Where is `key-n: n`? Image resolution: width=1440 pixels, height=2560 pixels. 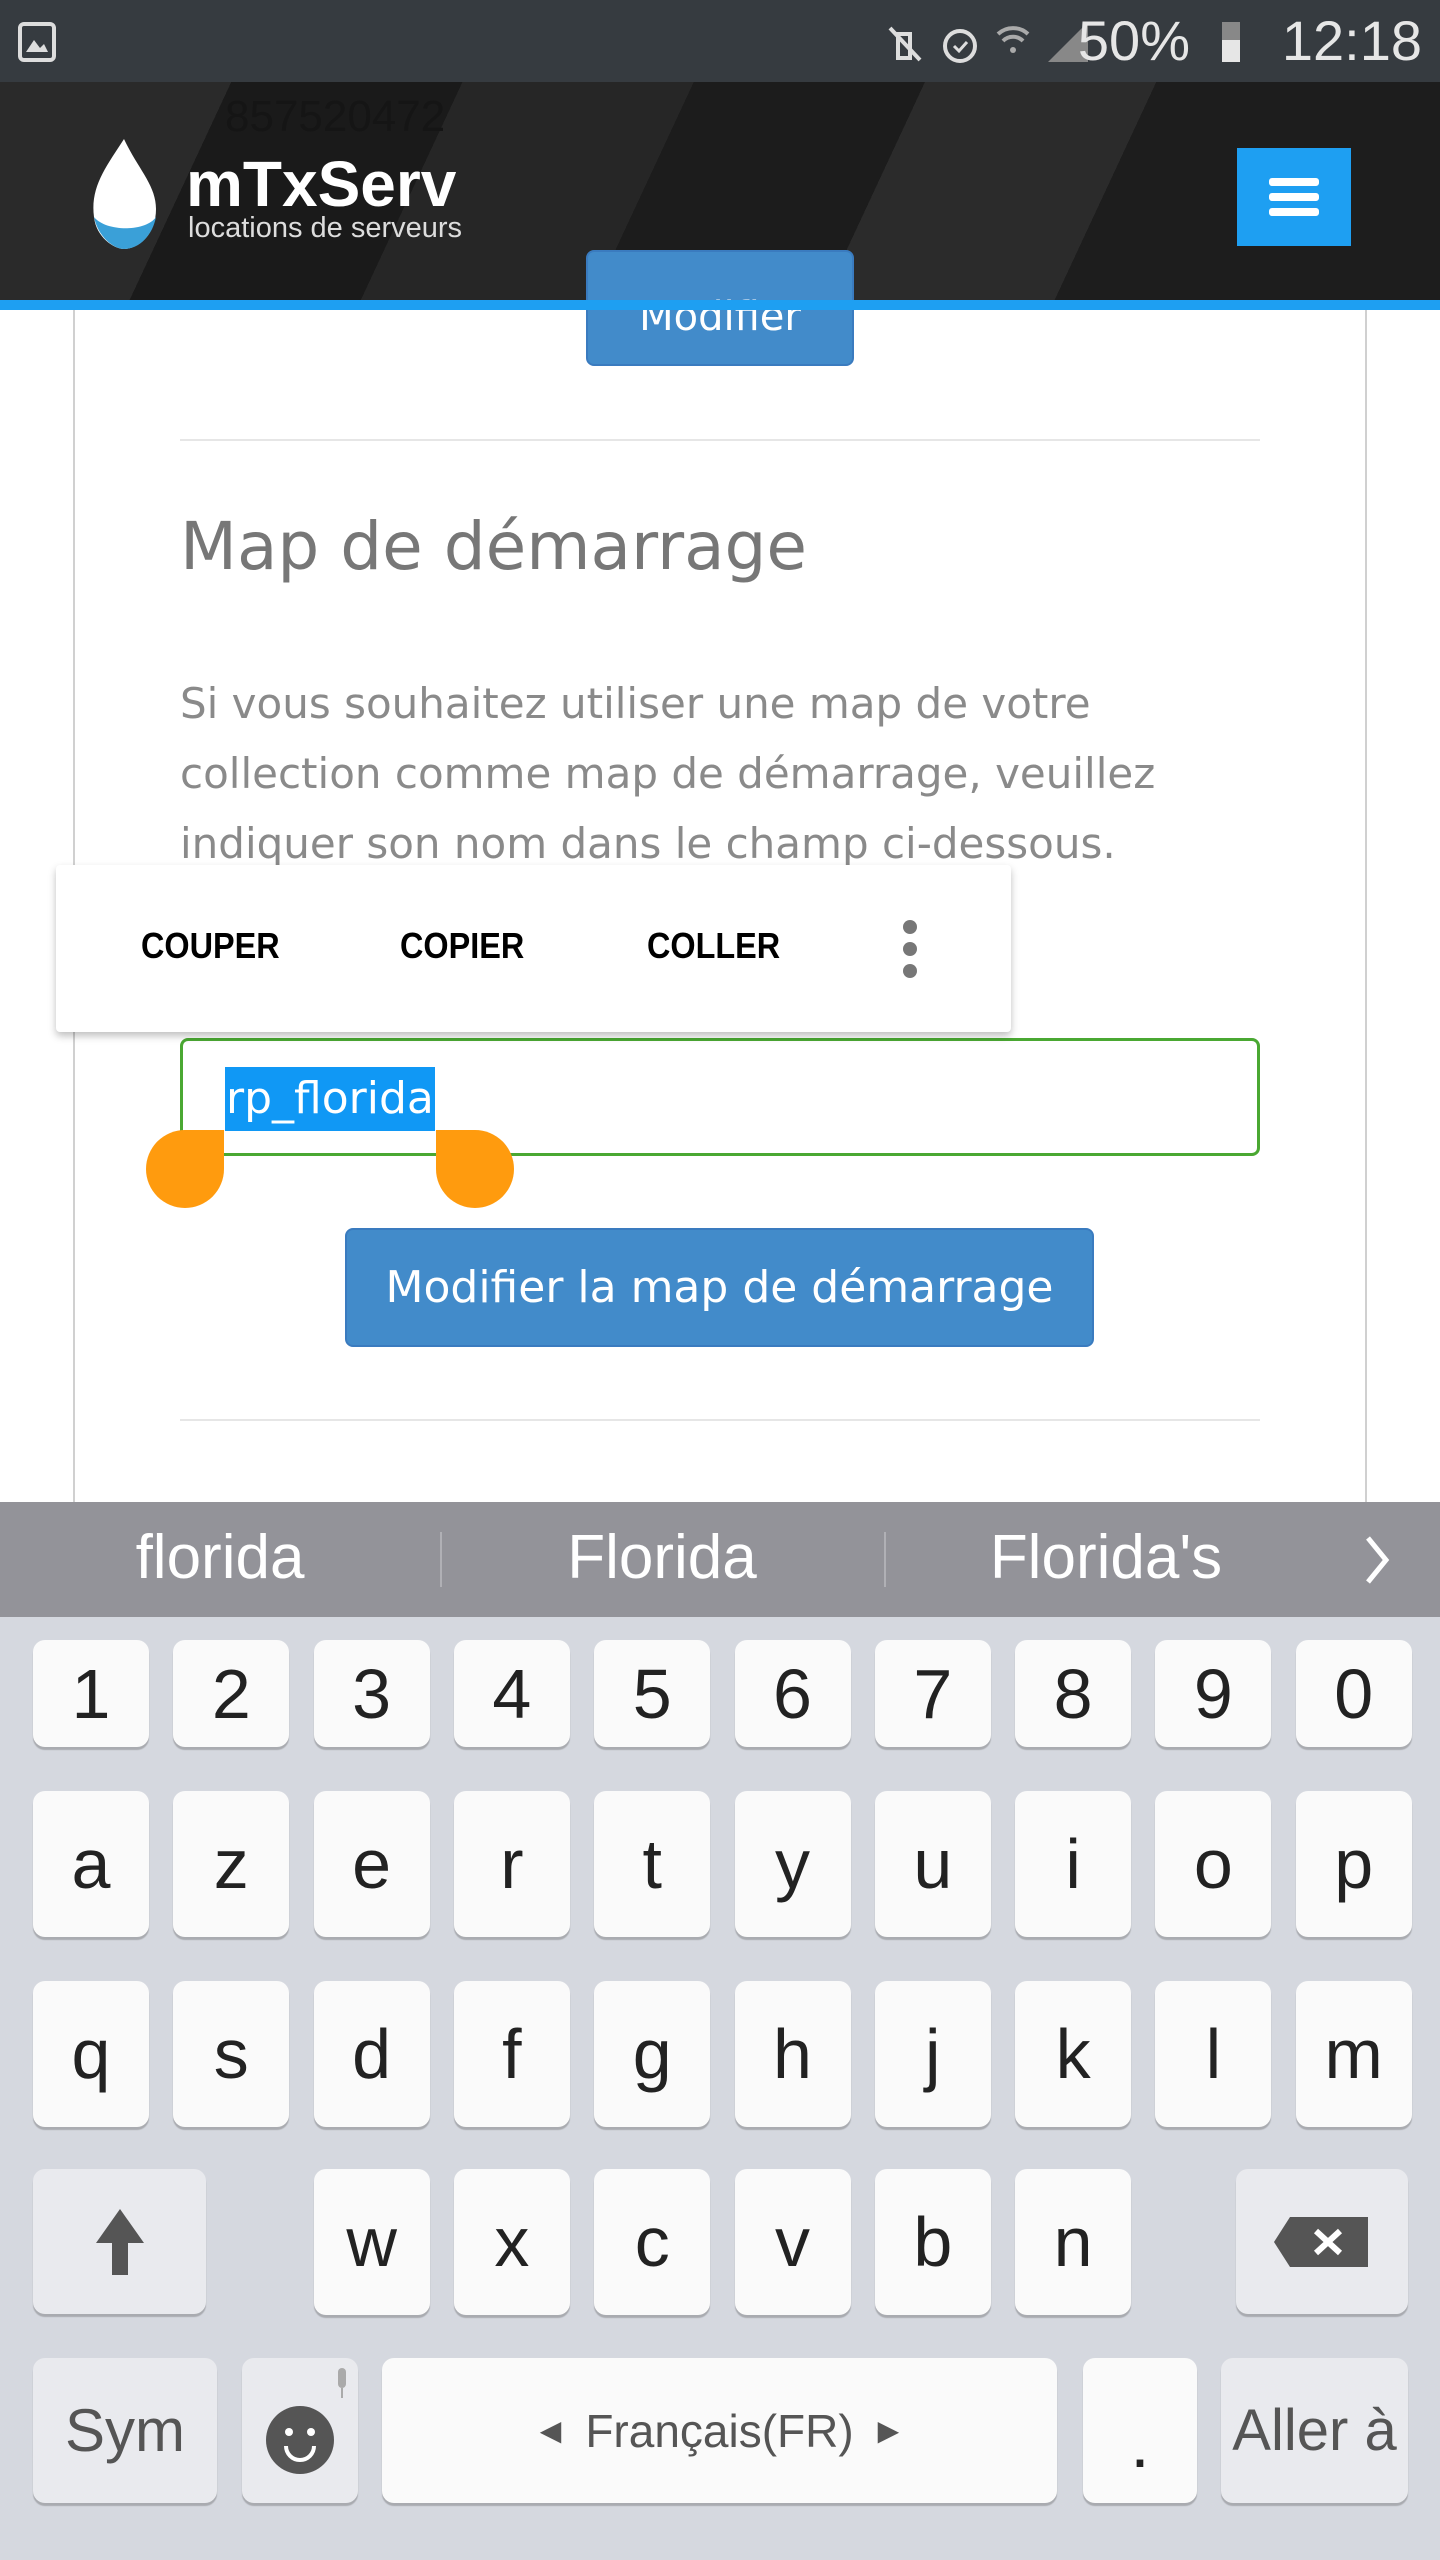 key-n: n is located at coordinates (1073, 2242).